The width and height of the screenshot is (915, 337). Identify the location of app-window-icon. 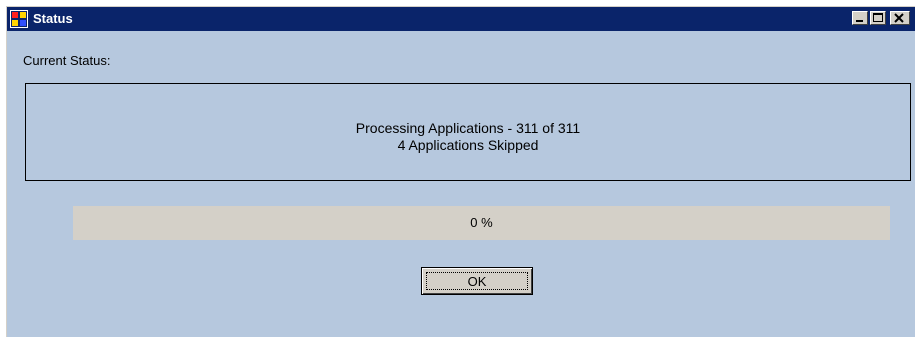
(19, 19).